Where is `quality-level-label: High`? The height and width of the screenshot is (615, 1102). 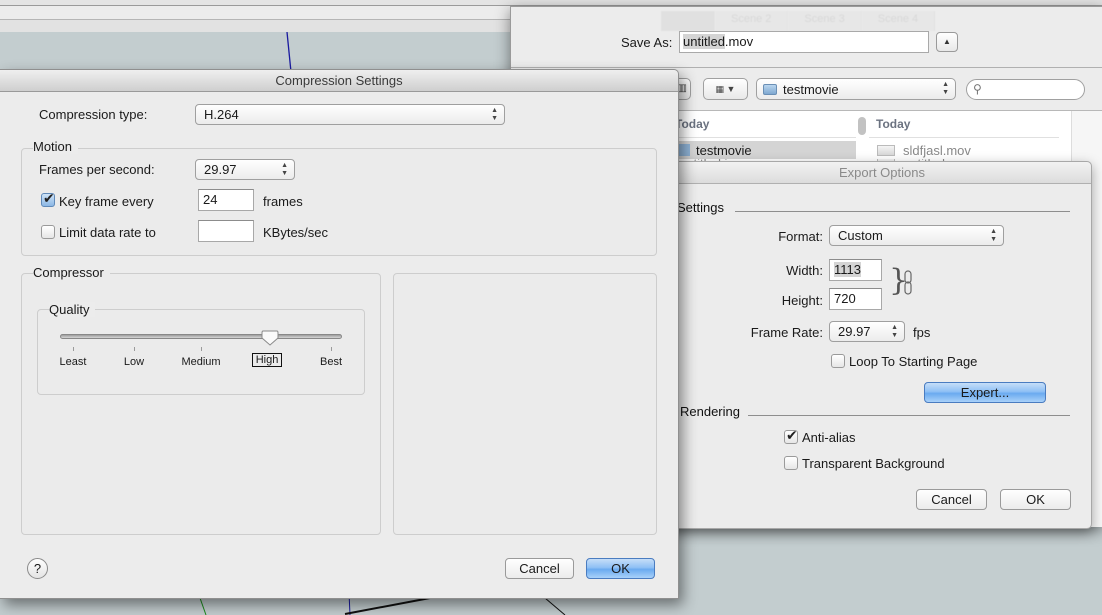
quality-level-label: High is located at coordinates (267, 360).